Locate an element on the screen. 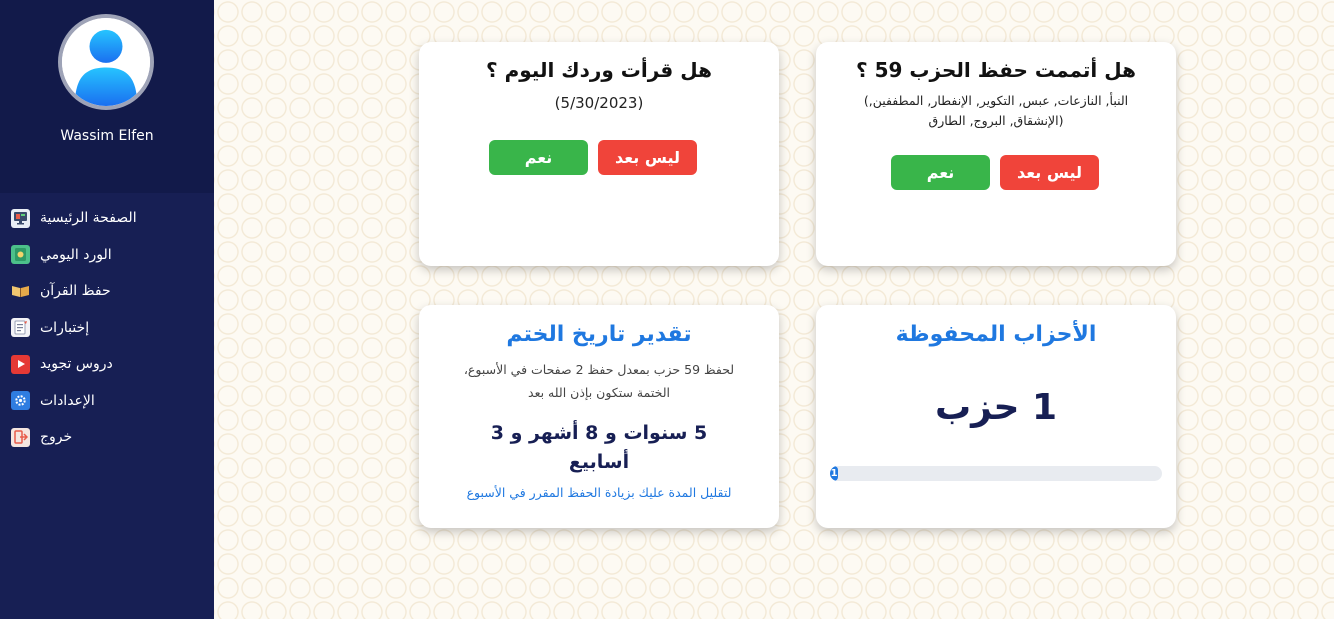 This screenshot has height=619, width=1334. sidebar-item-label: خروج is located at coordinates (56, 437).